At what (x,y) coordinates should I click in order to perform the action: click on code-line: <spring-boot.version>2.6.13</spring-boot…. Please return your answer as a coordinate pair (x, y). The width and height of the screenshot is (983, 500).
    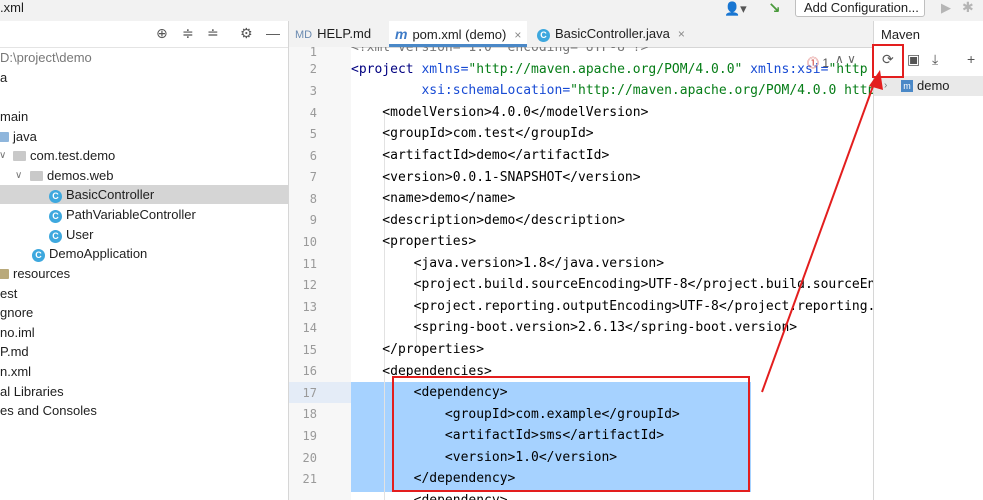
    Looking at the image, I should click on (574, 327).